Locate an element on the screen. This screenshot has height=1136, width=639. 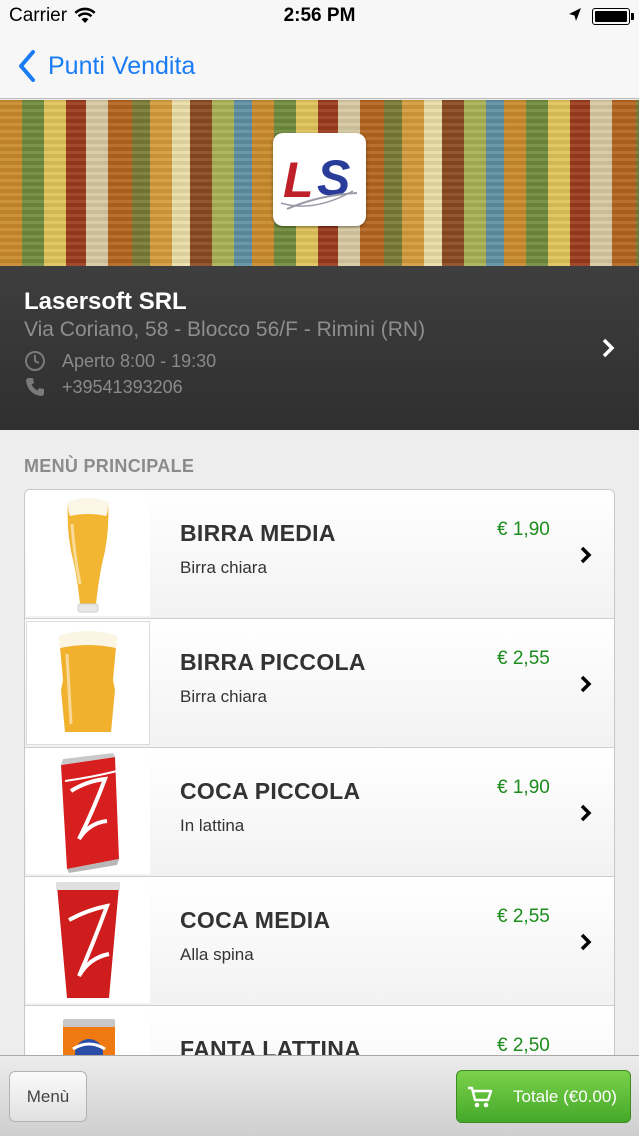
shop-hours-row: Aperto 8:00 - 19:30 is located at coordinates (120, 361).